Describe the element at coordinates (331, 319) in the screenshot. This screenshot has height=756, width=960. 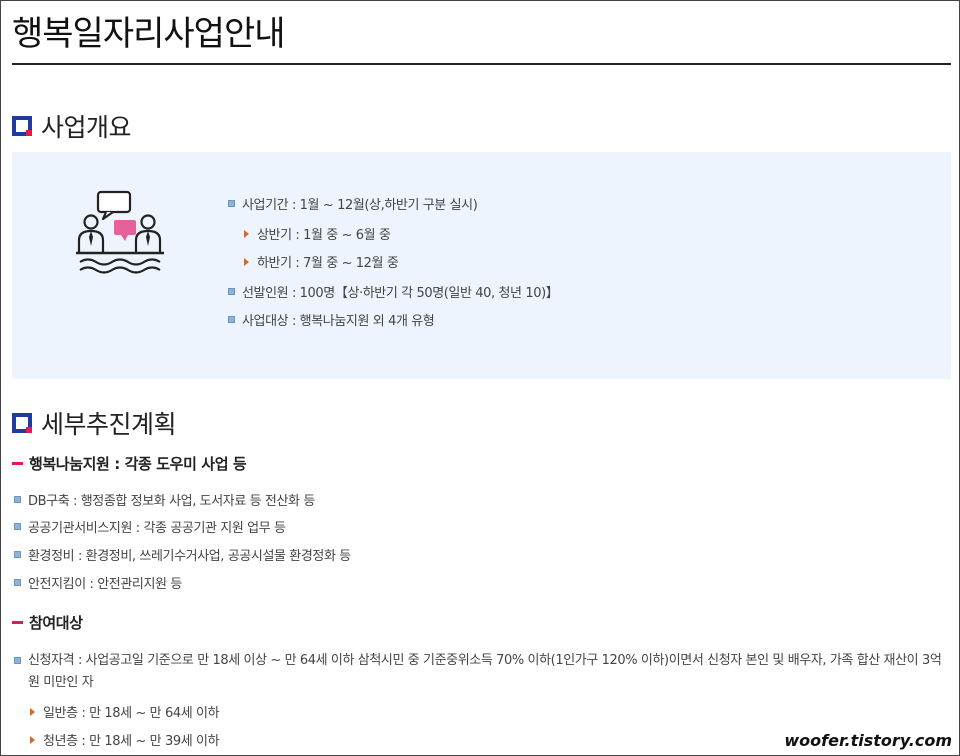
I see `overview-item-target: 사업대상 : 행복나눔지원 외 4개 유형` at that location.